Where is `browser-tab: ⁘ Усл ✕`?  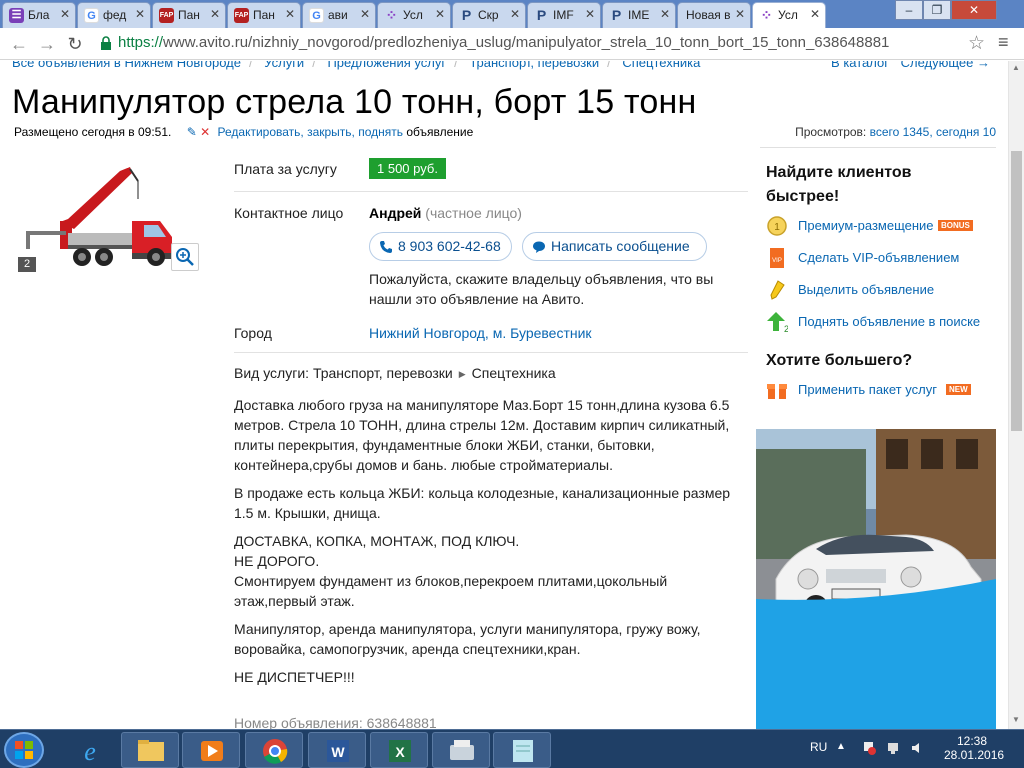
browser-tab: ⁘ Усл ✕ is located at coordinates (414, 15).